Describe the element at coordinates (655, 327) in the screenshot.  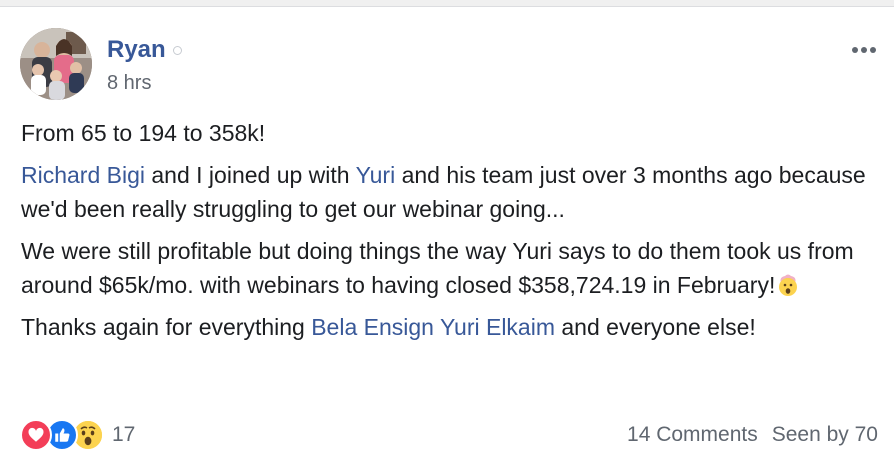
I see `post-text: and everyone else!` at that location.